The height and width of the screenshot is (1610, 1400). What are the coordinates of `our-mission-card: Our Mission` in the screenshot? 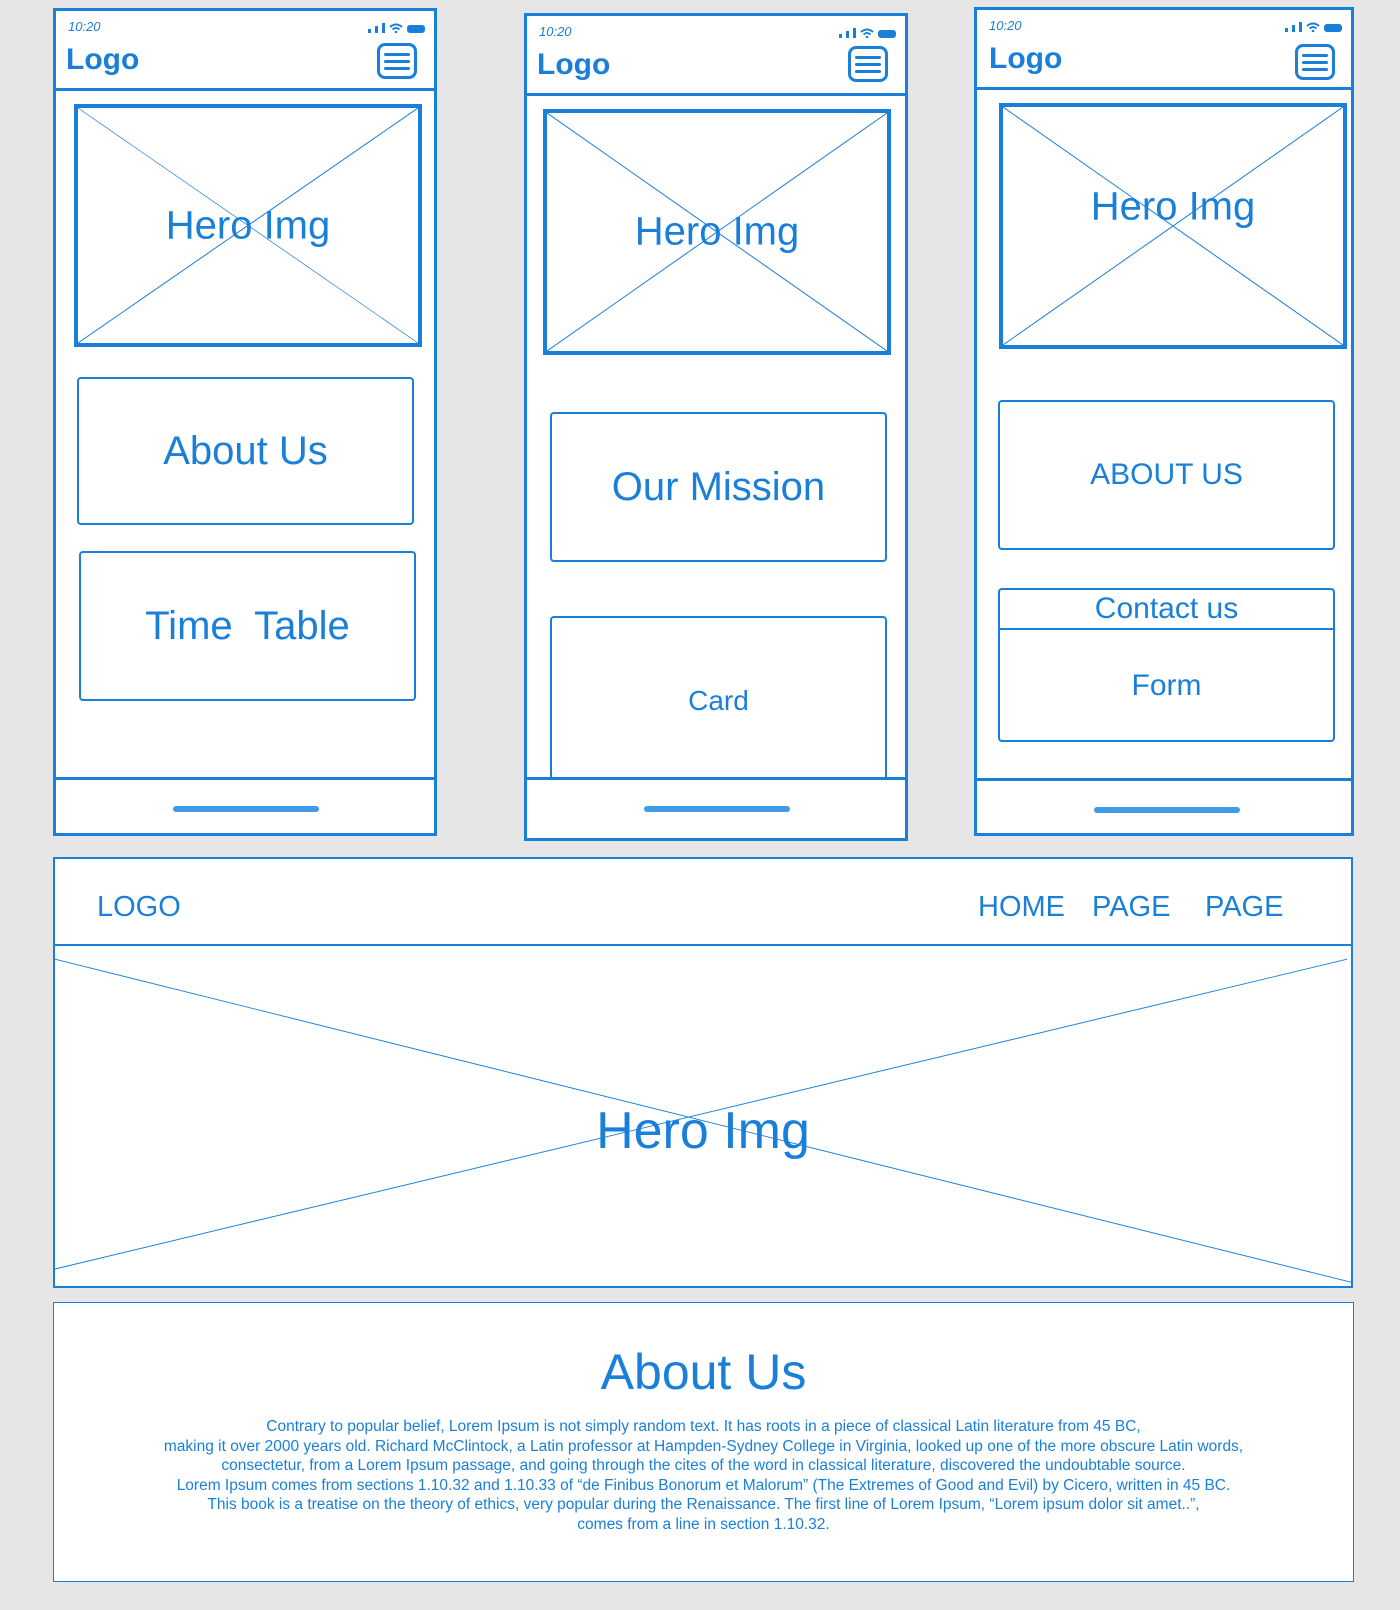 It's located at (718, 487).